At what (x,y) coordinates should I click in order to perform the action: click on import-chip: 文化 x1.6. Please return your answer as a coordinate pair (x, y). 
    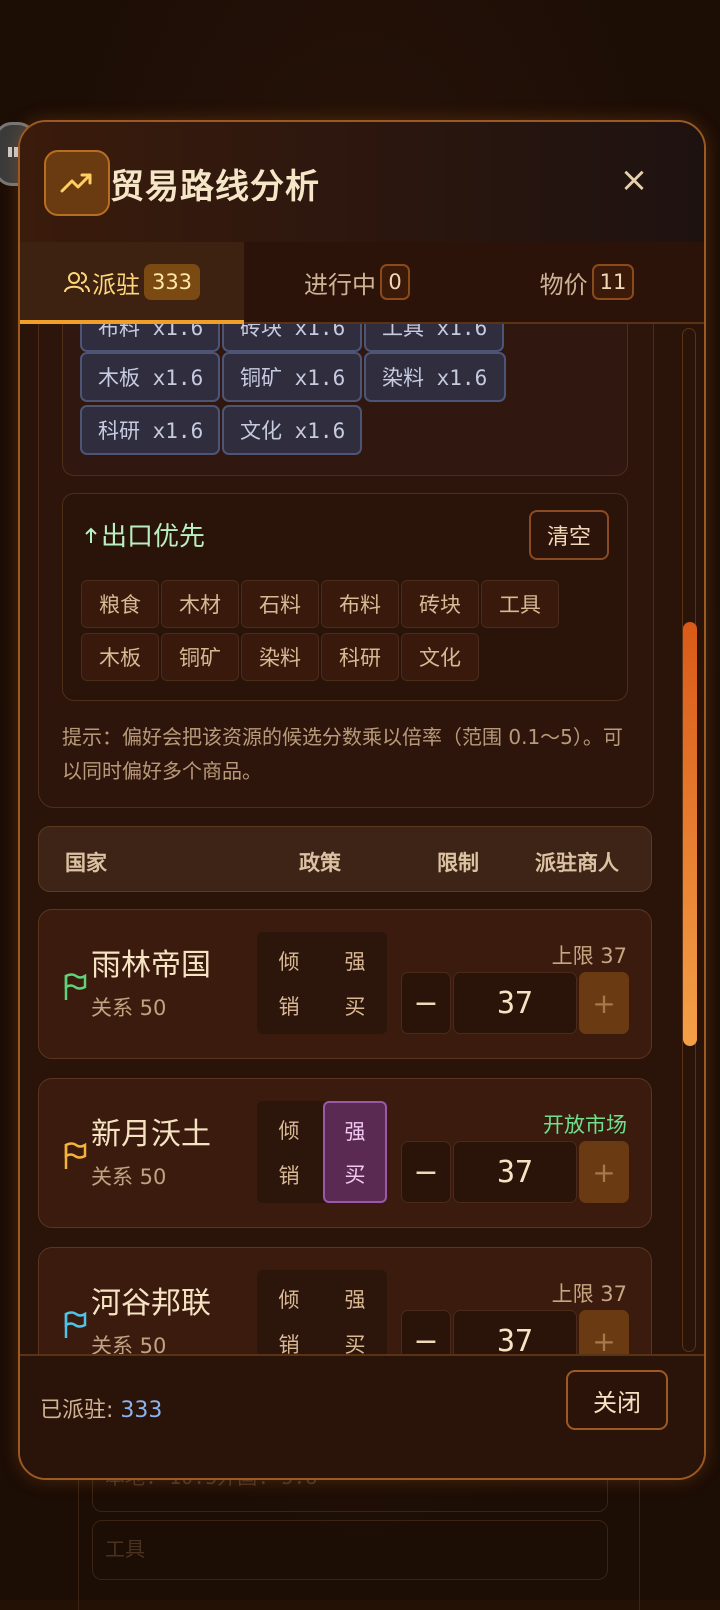
    Looking at the image, I should click on (292, 430).